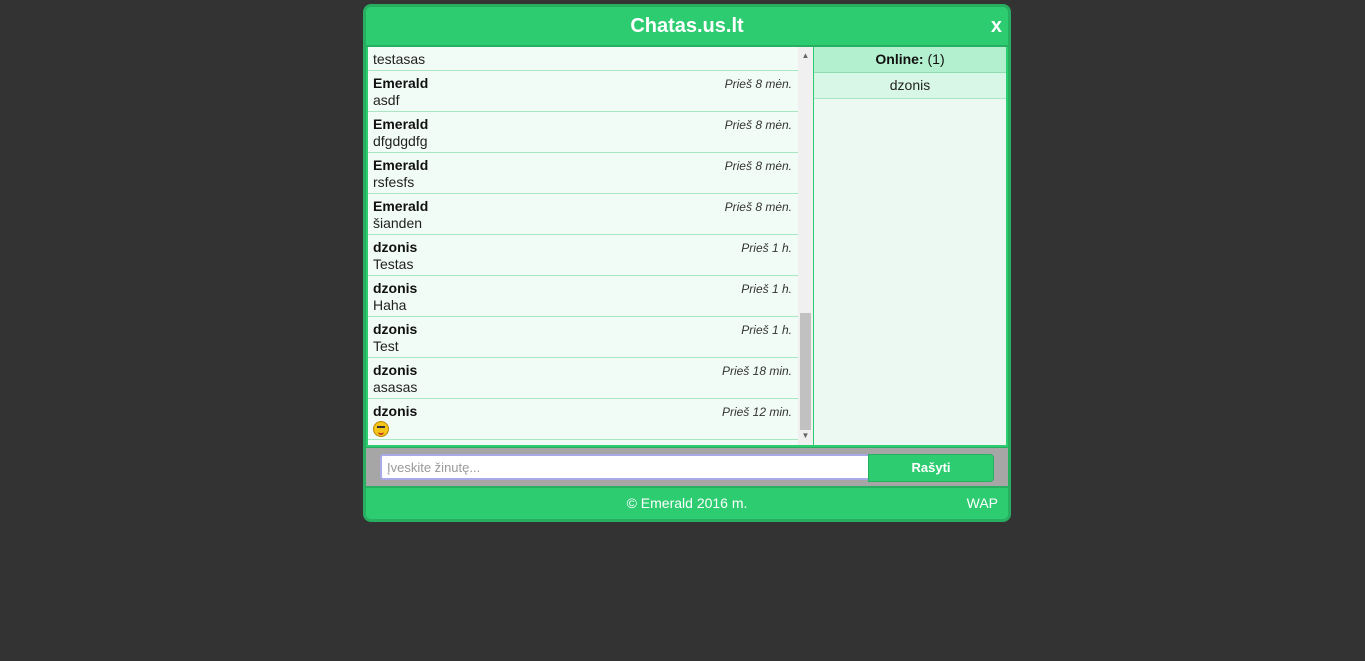 This screenshot has height=661, width=1365. Describe the element at coordinates (390, 305) in the screenshot. I see `message-text: Haha` at that location.